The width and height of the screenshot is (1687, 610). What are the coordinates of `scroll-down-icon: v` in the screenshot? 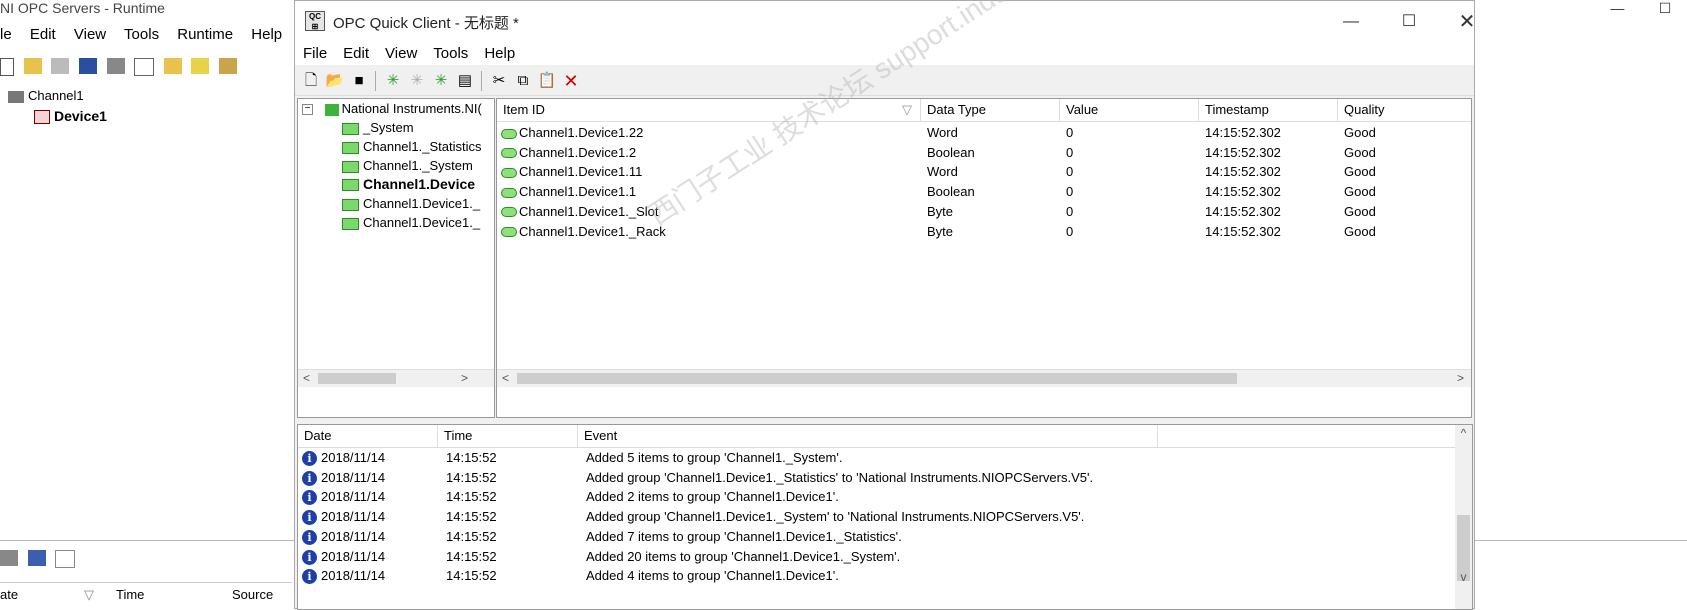 It's located at (1463, 577).